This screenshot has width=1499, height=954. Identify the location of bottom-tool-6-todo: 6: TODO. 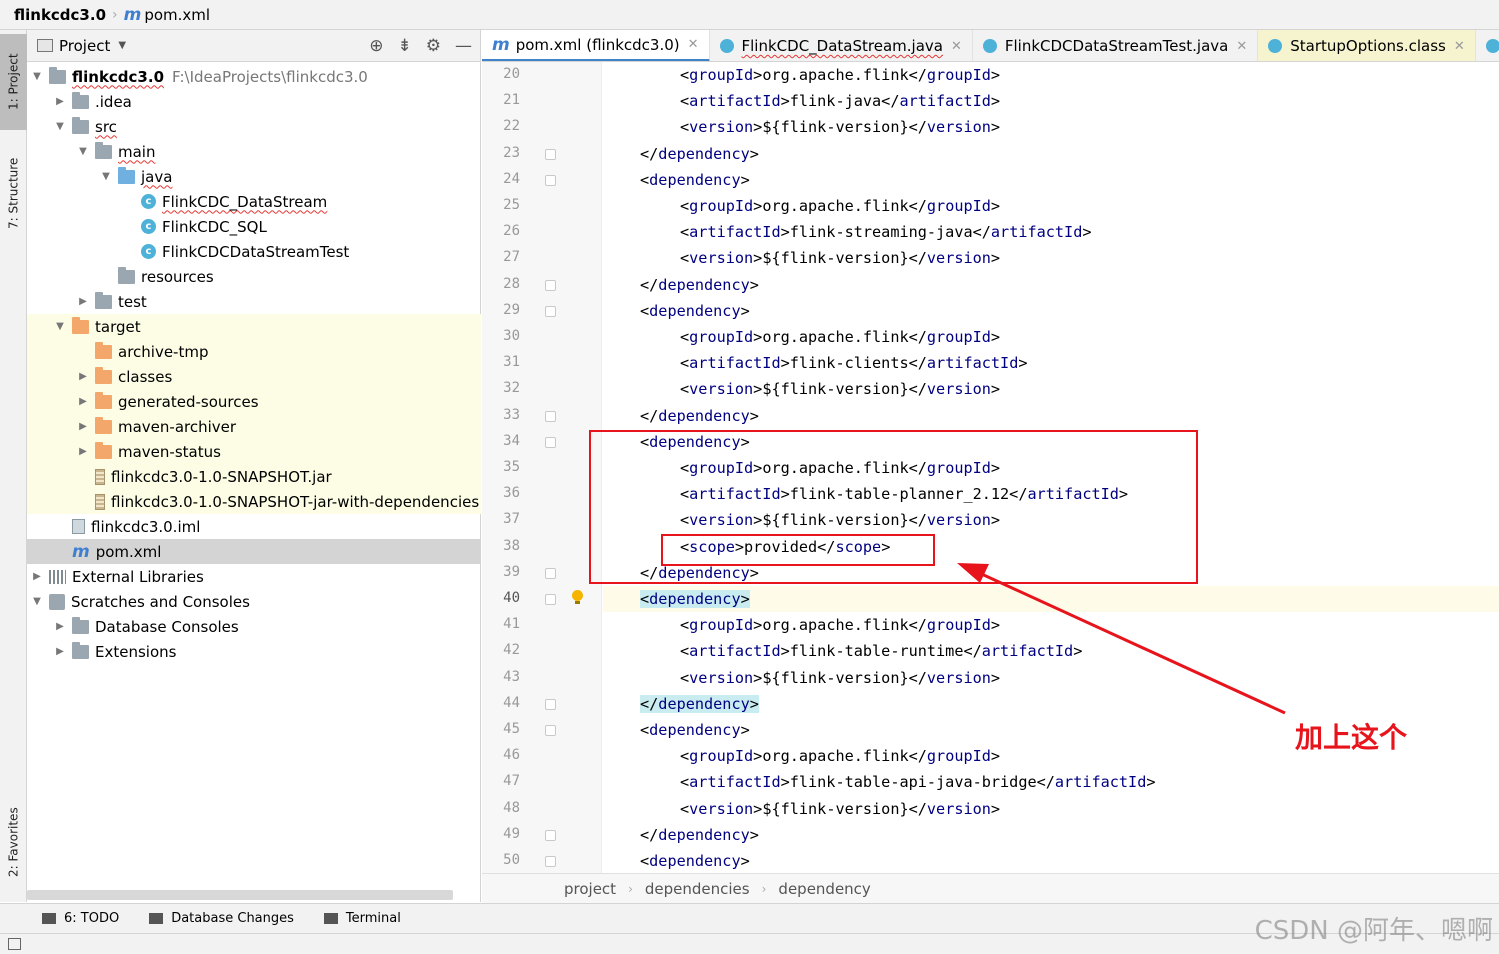
(80, 918).